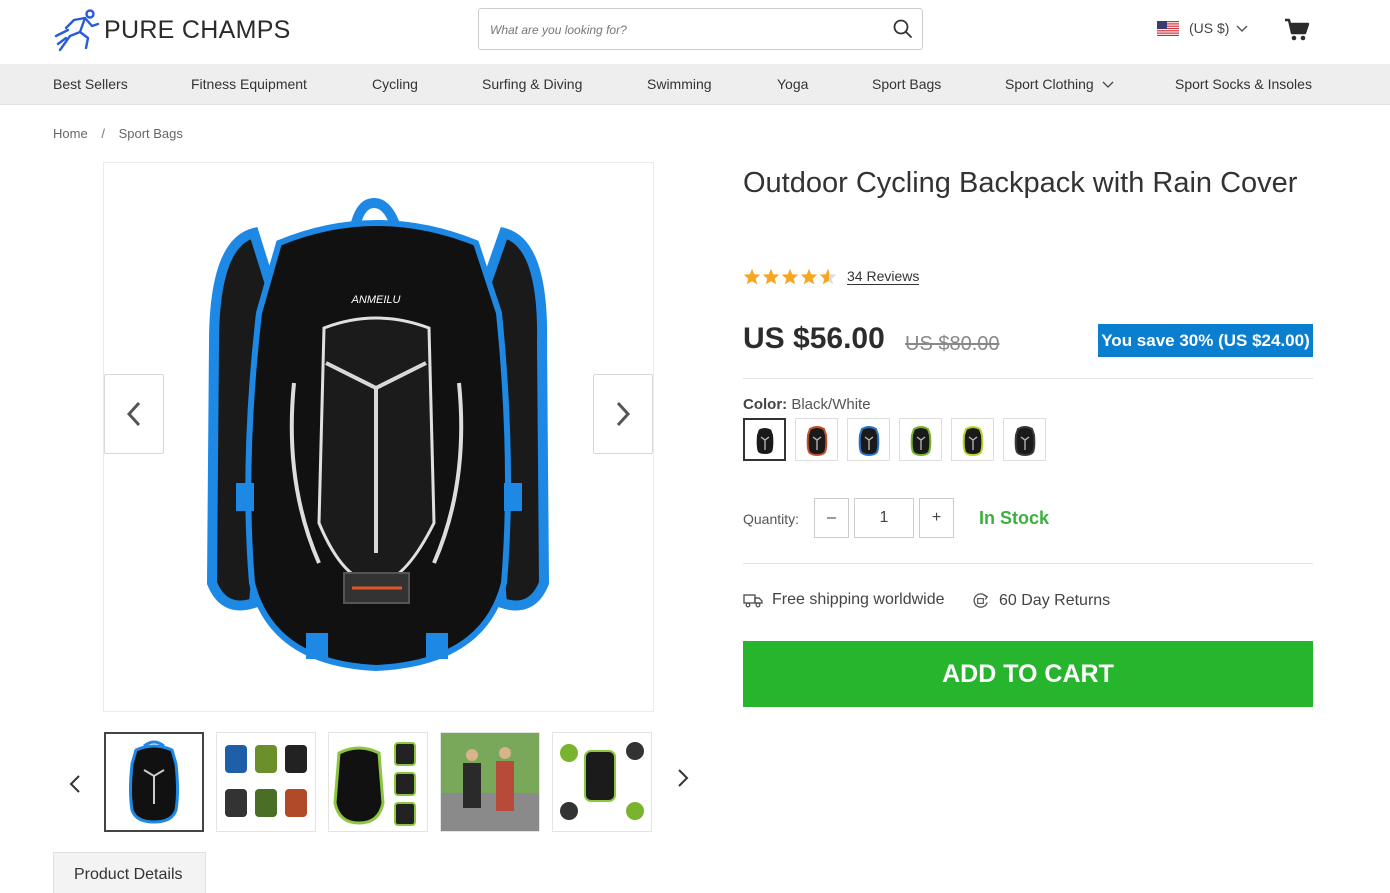 The height and width of the screenshot is (893, 1390). I want to click on brand-logo: PURE CHAMPS, so click(172, 30).